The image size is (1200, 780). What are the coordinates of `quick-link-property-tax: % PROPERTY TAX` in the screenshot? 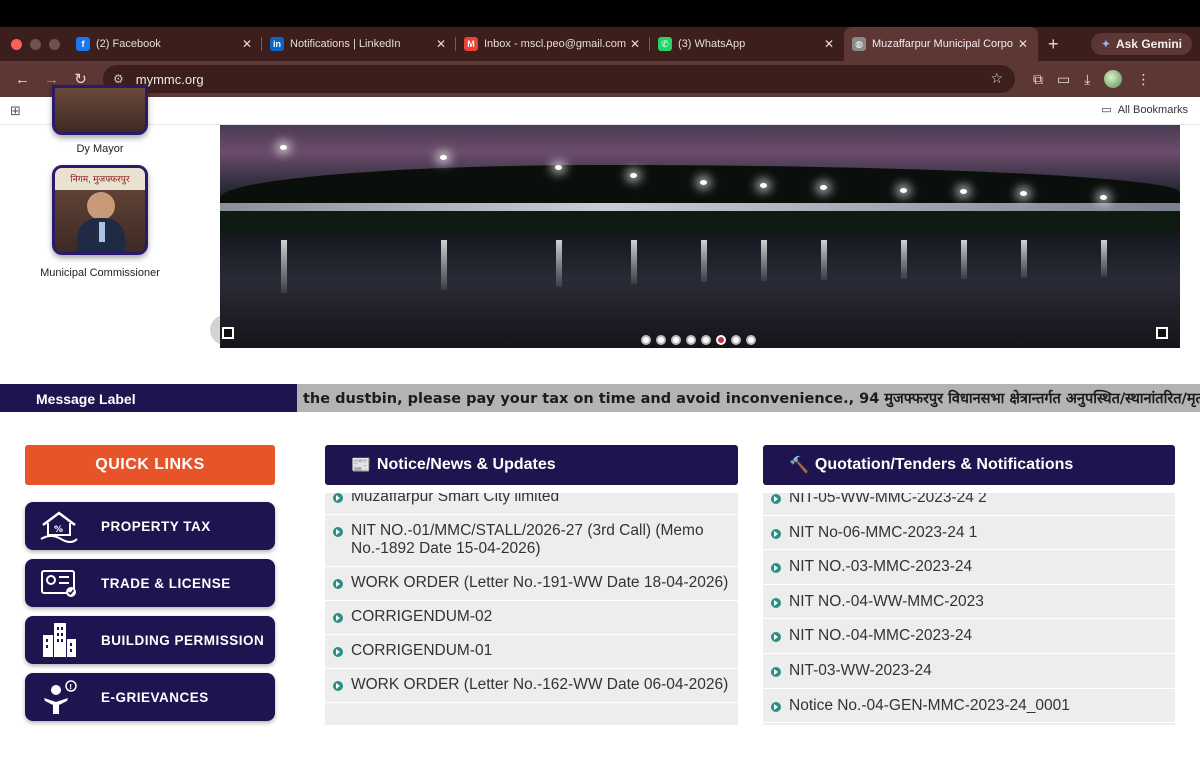 It's located at (150, 526).